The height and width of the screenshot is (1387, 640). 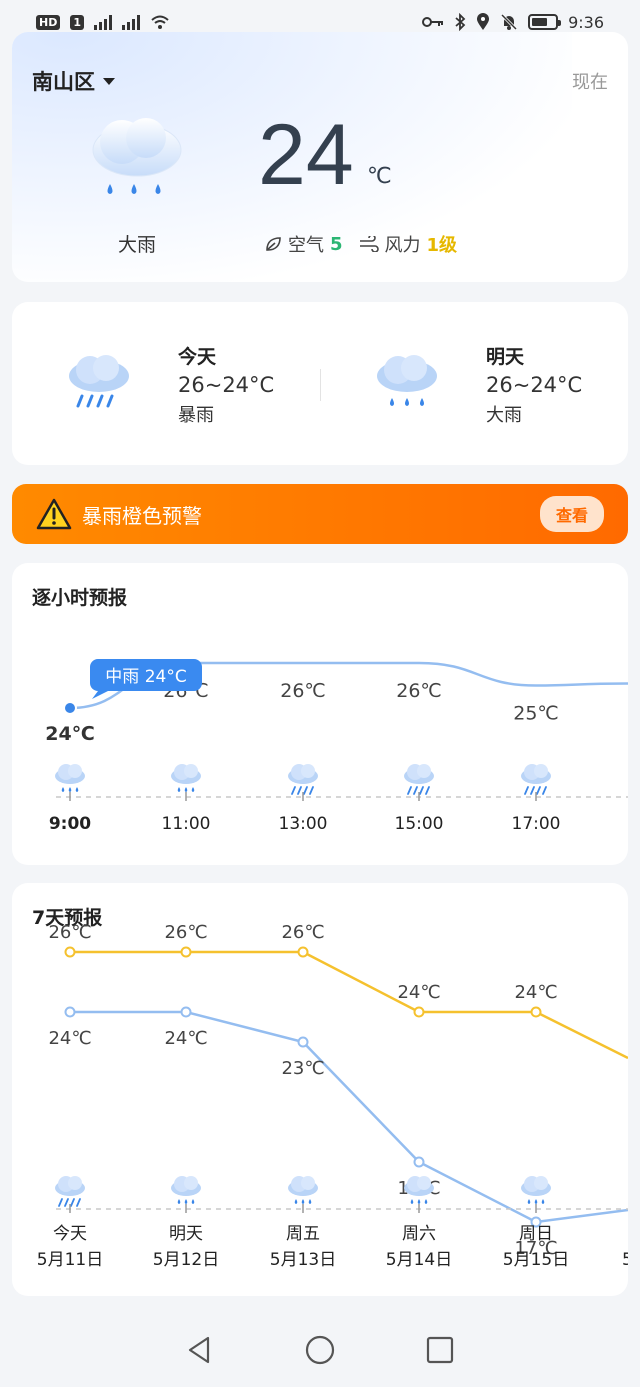 I want to click on day-date: 5月11日, so click(x=70, y=1260).